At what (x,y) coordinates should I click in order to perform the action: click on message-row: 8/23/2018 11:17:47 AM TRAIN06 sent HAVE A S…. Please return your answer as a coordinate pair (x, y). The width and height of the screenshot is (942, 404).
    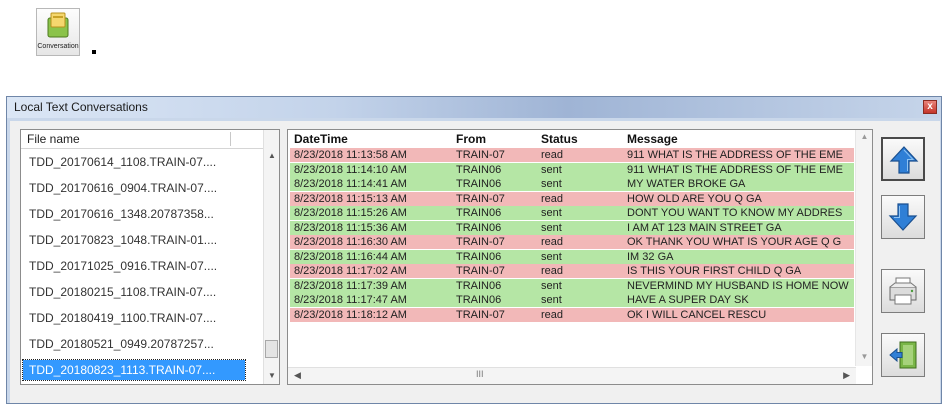
    Looking at the image, I should click on (572, 300).